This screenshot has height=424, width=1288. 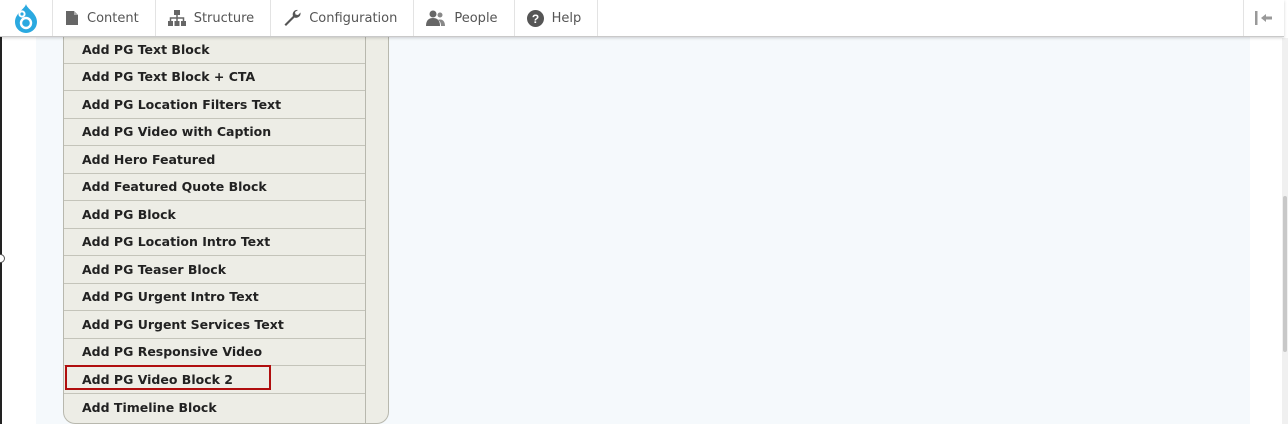 What do you see at coordinates (436, 18) in the screenshot?
I see `people-icon` at bounding box center [436, 18].